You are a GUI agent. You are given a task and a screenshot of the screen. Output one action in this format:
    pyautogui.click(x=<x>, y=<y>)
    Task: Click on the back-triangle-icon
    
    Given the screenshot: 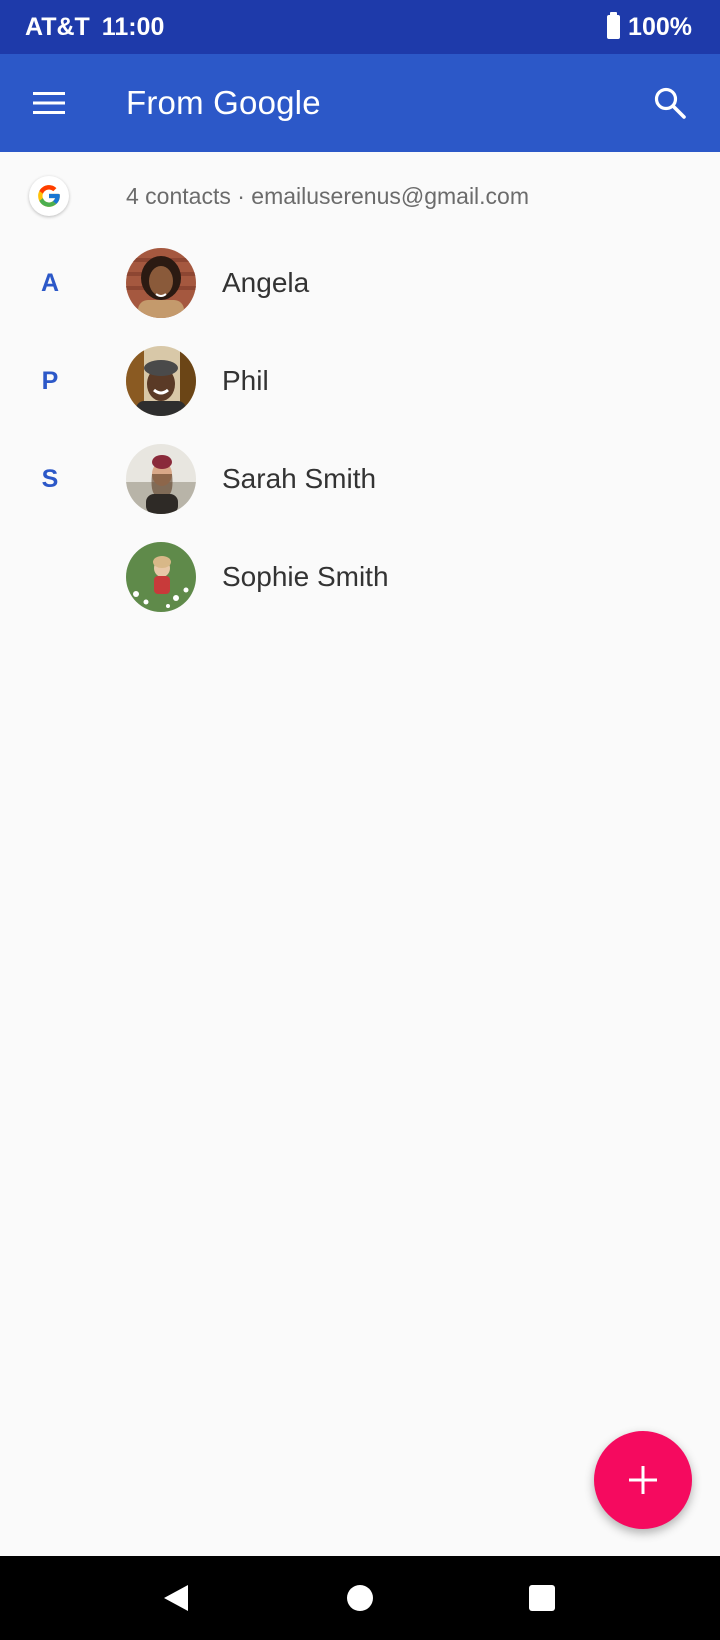 What is the action you would take?
    pyautogui.click(x=176, y=1598)
    